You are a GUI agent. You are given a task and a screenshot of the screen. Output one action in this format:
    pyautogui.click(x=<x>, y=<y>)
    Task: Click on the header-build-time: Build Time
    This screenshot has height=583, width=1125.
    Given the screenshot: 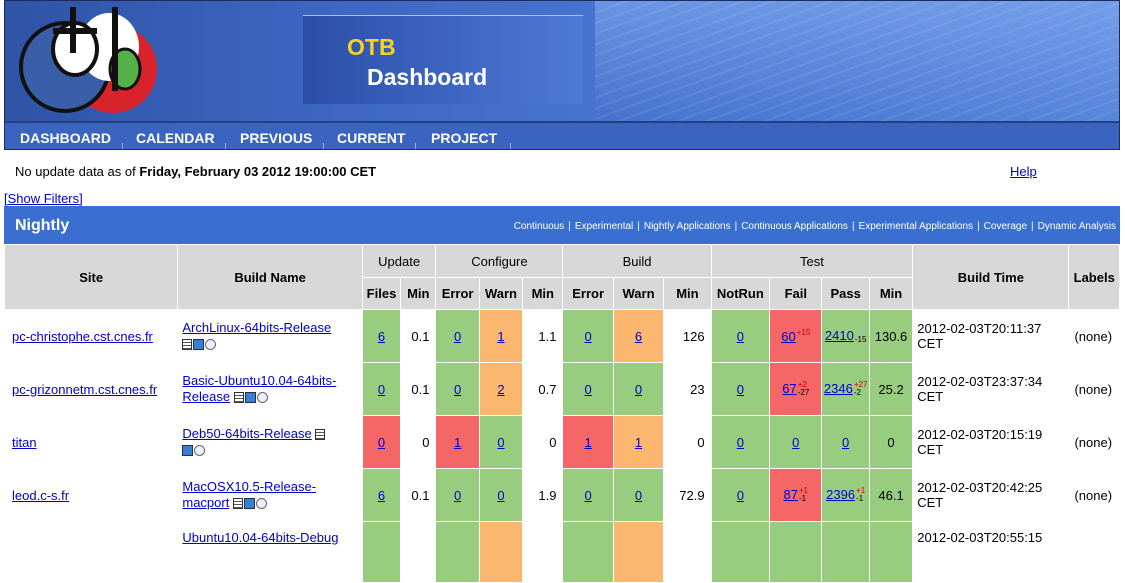 What is the action you would take?
    pyautogui.click(x=991, y=277)
    